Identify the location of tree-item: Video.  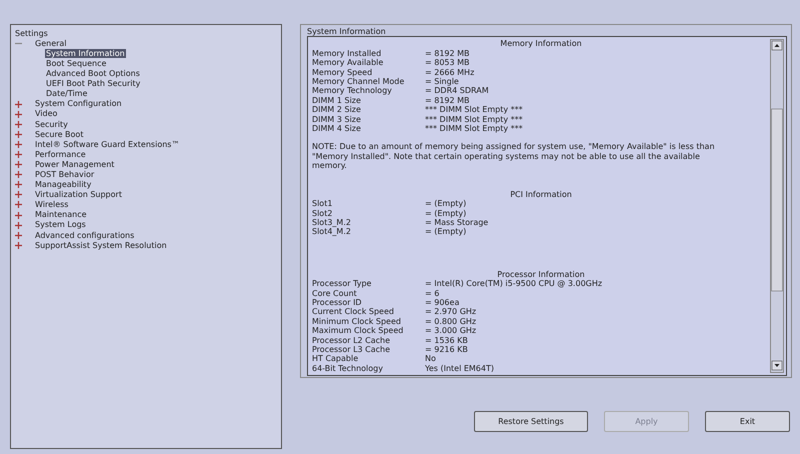
(46, 114).